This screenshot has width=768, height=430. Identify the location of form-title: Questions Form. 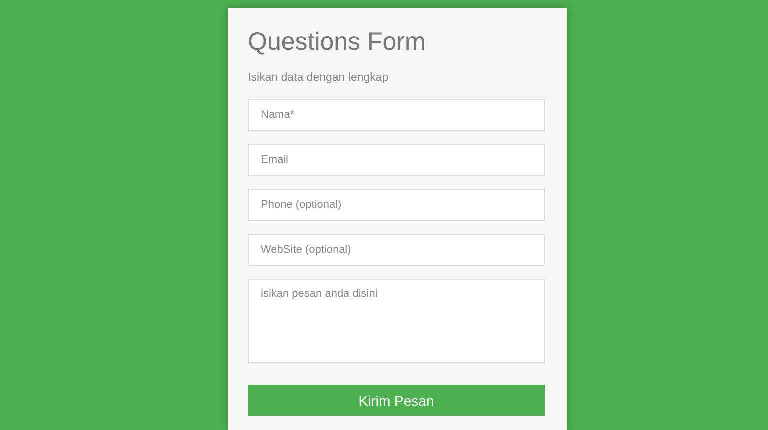
(337, 42).